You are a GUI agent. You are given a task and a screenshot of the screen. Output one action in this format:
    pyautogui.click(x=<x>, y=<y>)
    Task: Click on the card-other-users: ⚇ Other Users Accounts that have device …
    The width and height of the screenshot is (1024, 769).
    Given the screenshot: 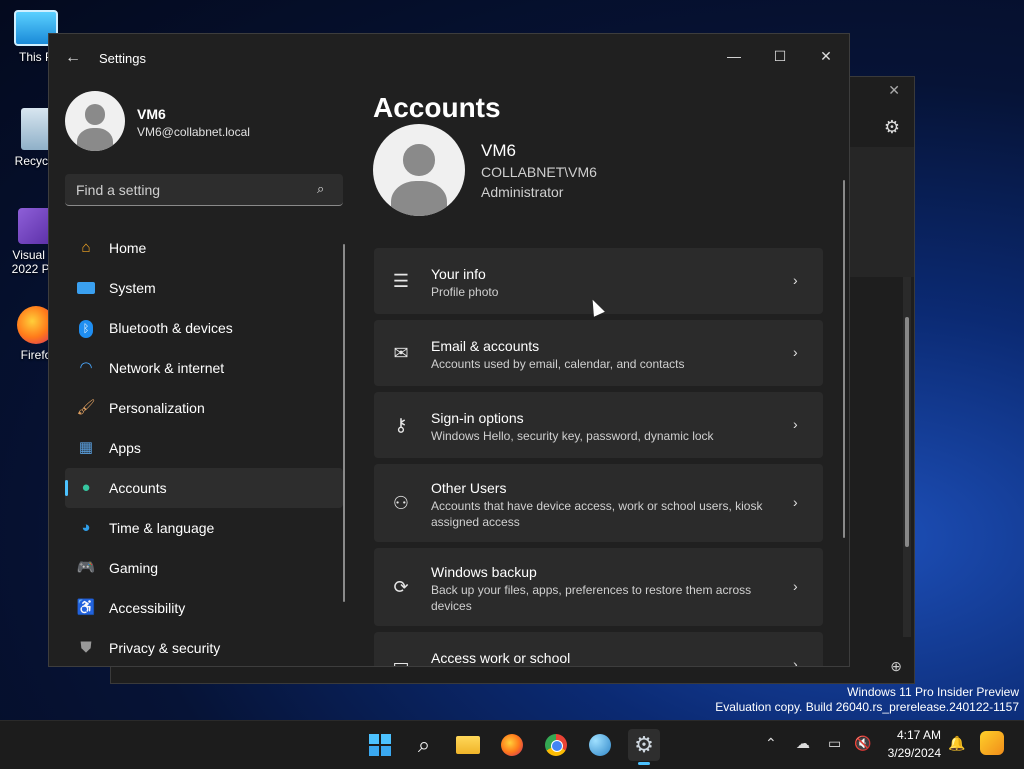 What is the action you would take?
    pyautogui.click(x=598, y=503)
    